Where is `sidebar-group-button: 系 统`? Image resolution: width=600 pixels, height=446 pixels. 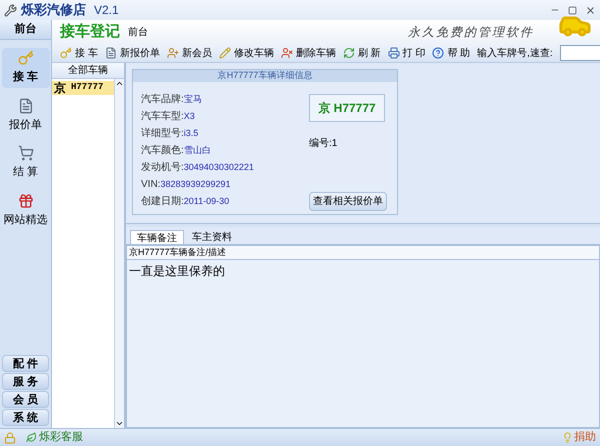 sidebar-group-button: 系 统 is located at coordinates (25, 417).